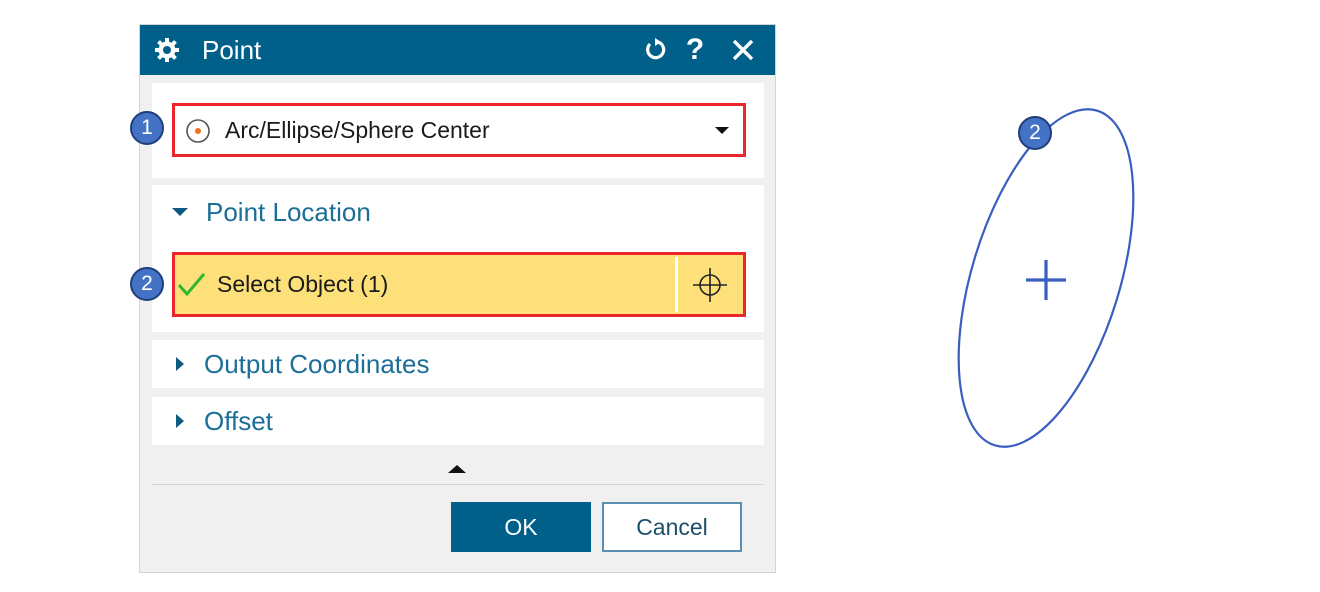 The width and height of the screenshot is (1320, 592). I want to click on dialog-title: Point, so click(232, 50).